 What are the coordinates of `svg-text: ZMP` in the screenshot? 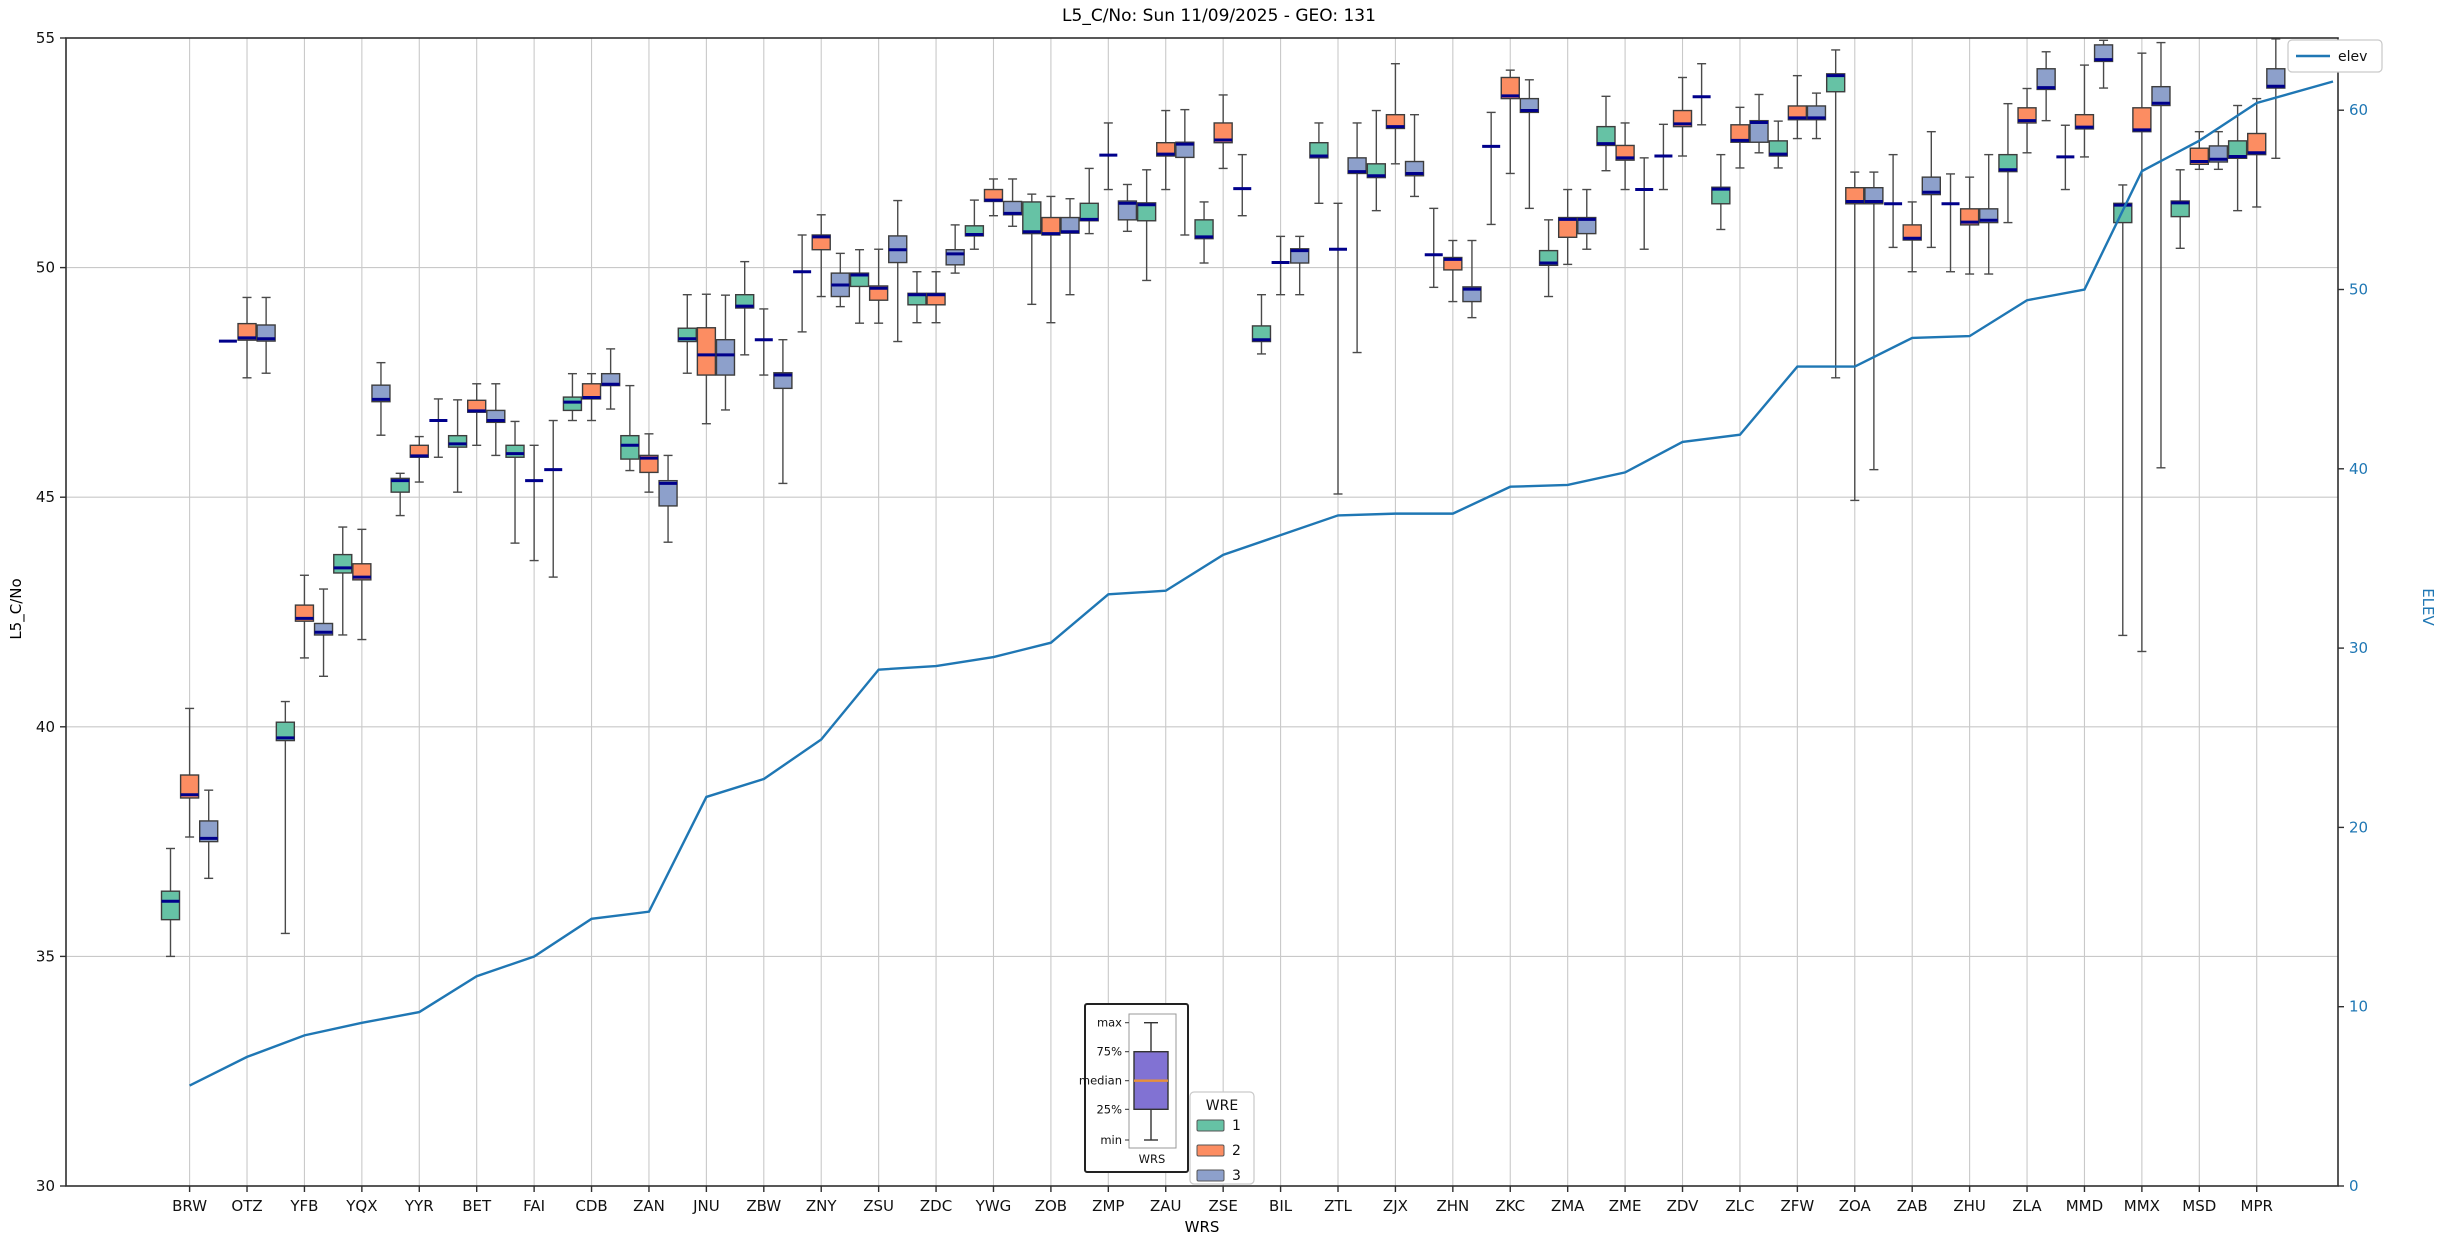 It's located at (1108, 1206).